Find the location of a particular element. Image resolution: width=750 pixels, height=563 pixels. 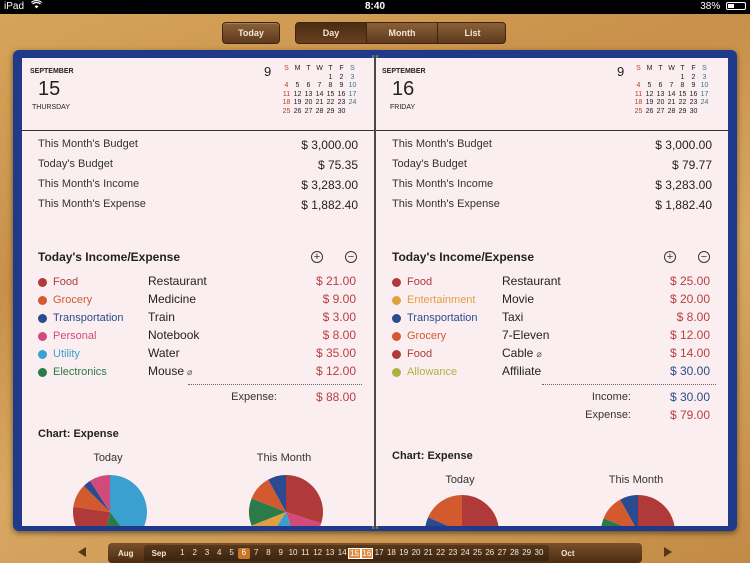

date-strip-day: 1 is located at coordinates (182, 553).